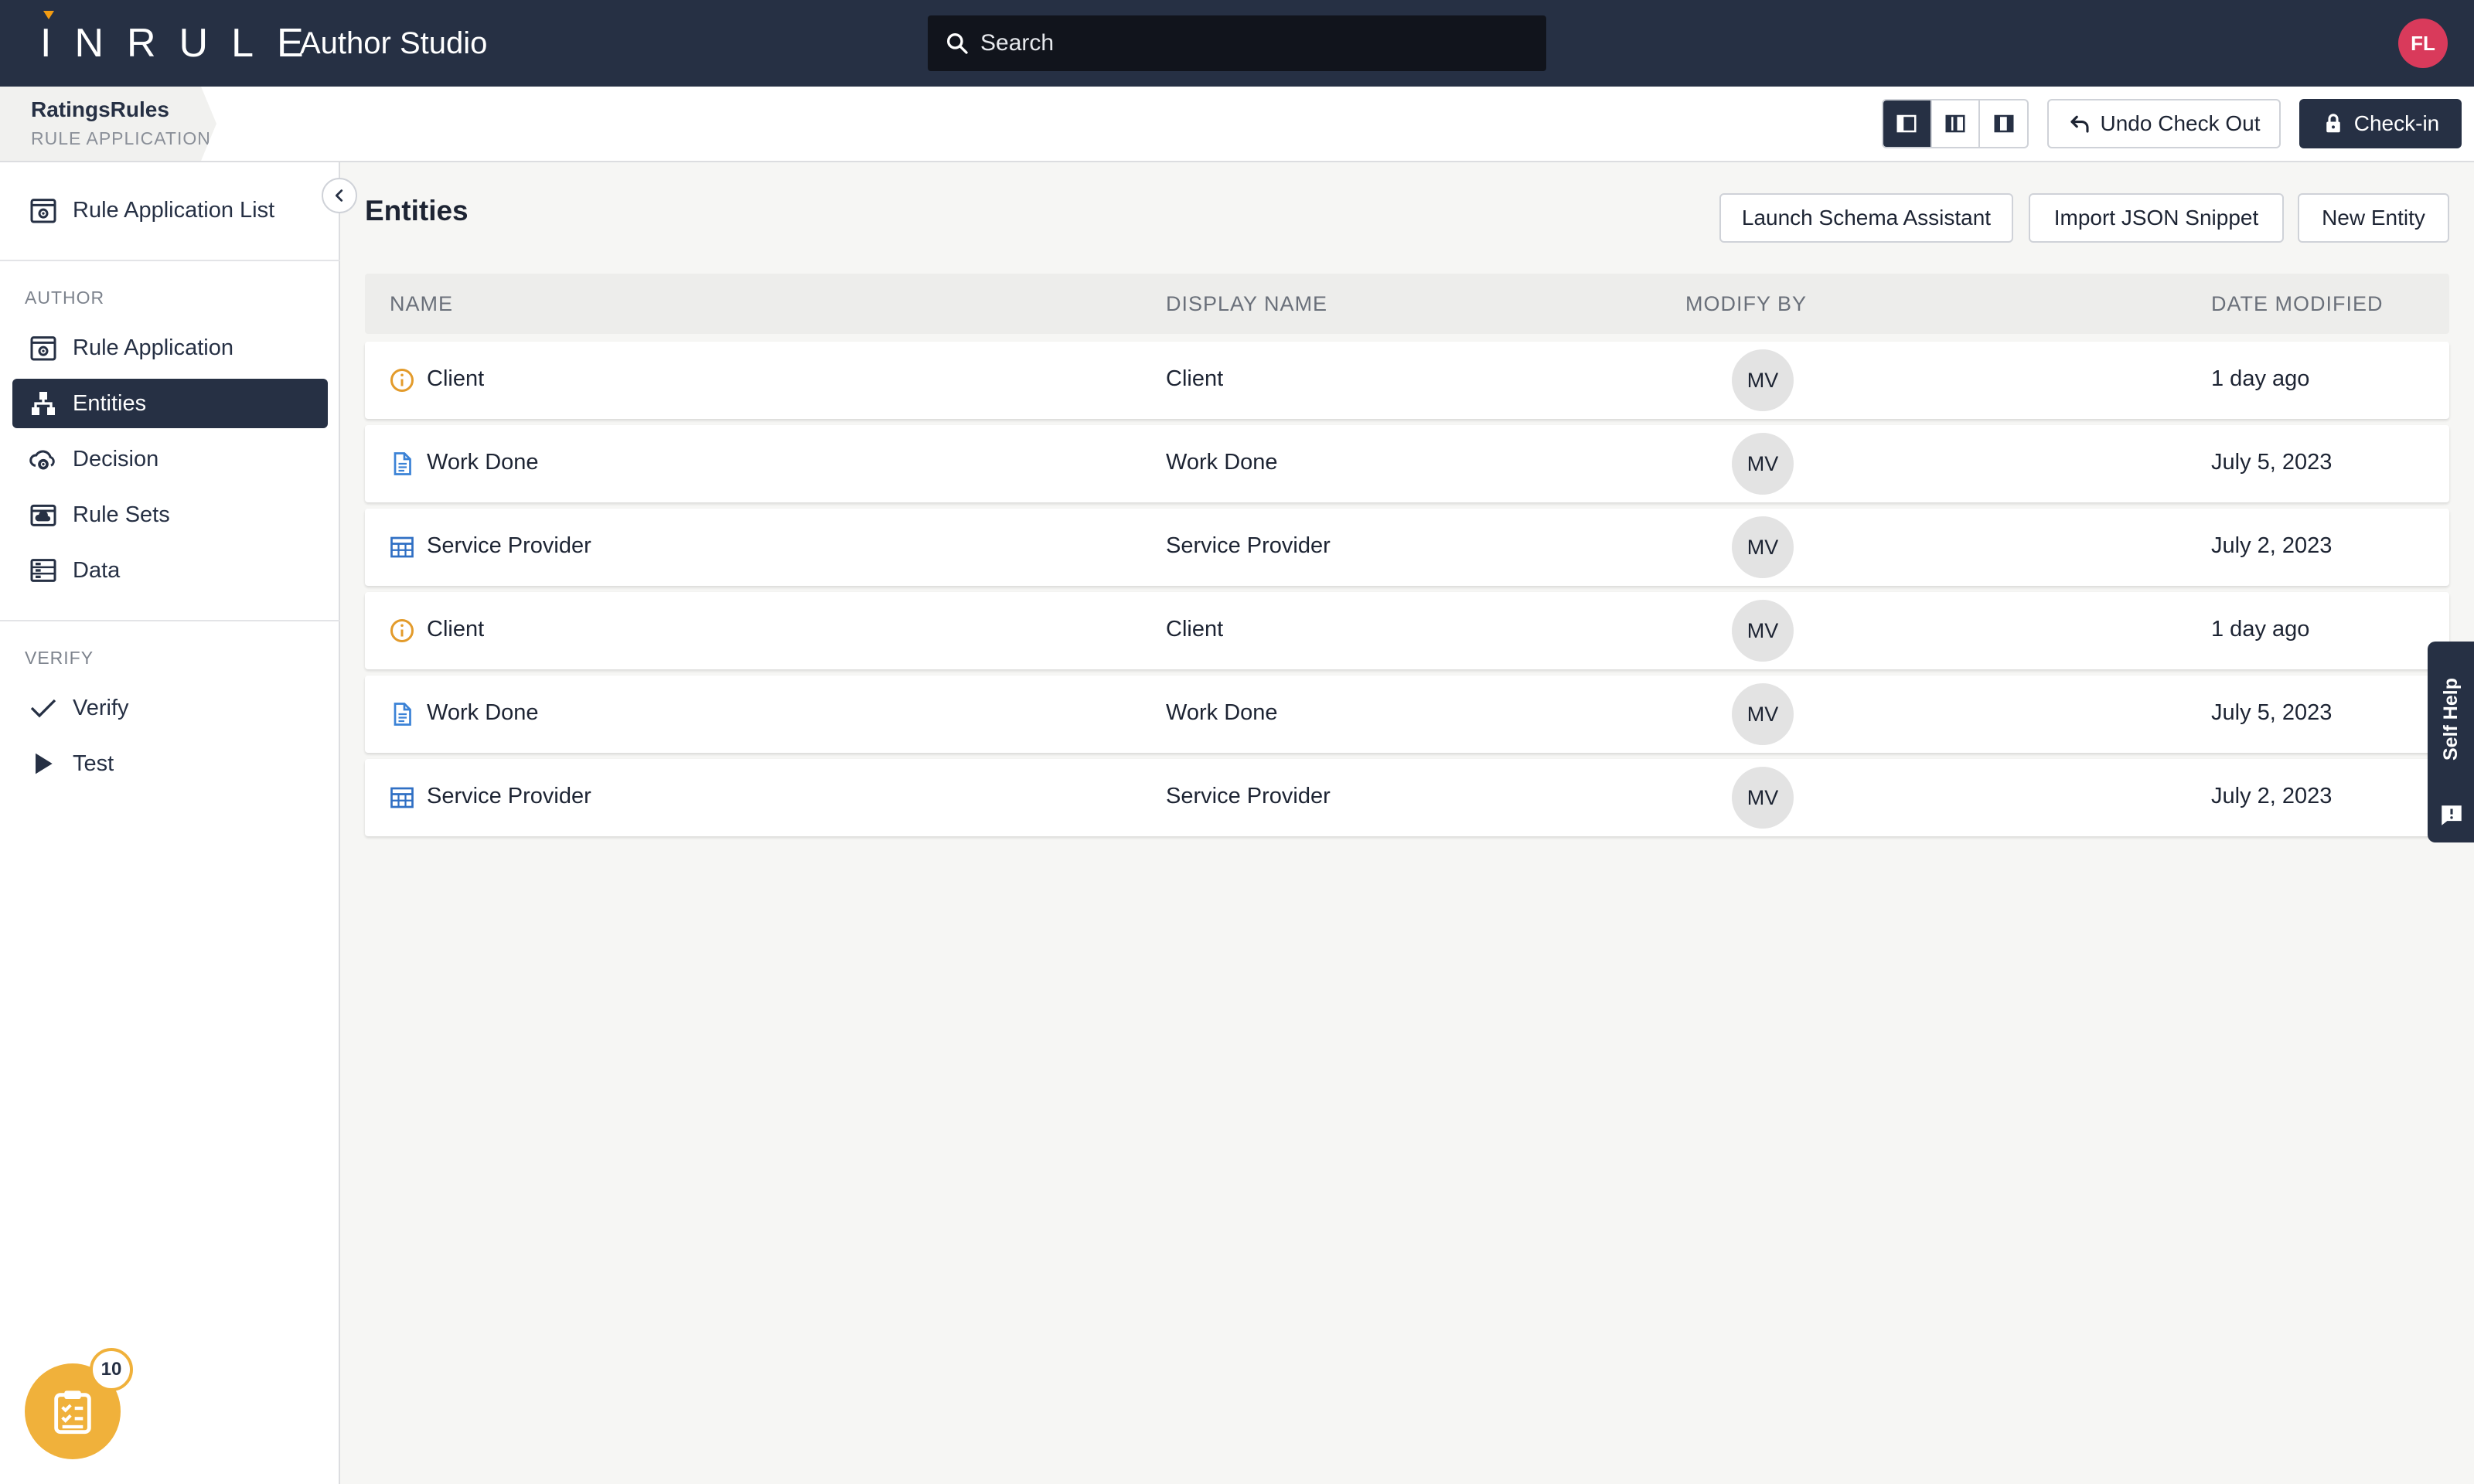  I want to click on section-label-author: AUTHOR, so click(65, 298).